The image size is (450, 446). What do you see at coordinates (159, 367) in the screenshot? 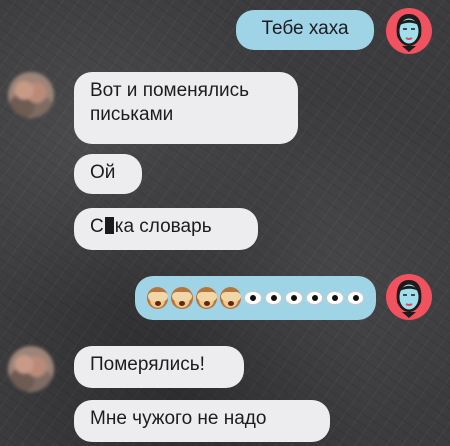
I see `message-incoming-4: Померялись!` at bounding box center [159, 367].